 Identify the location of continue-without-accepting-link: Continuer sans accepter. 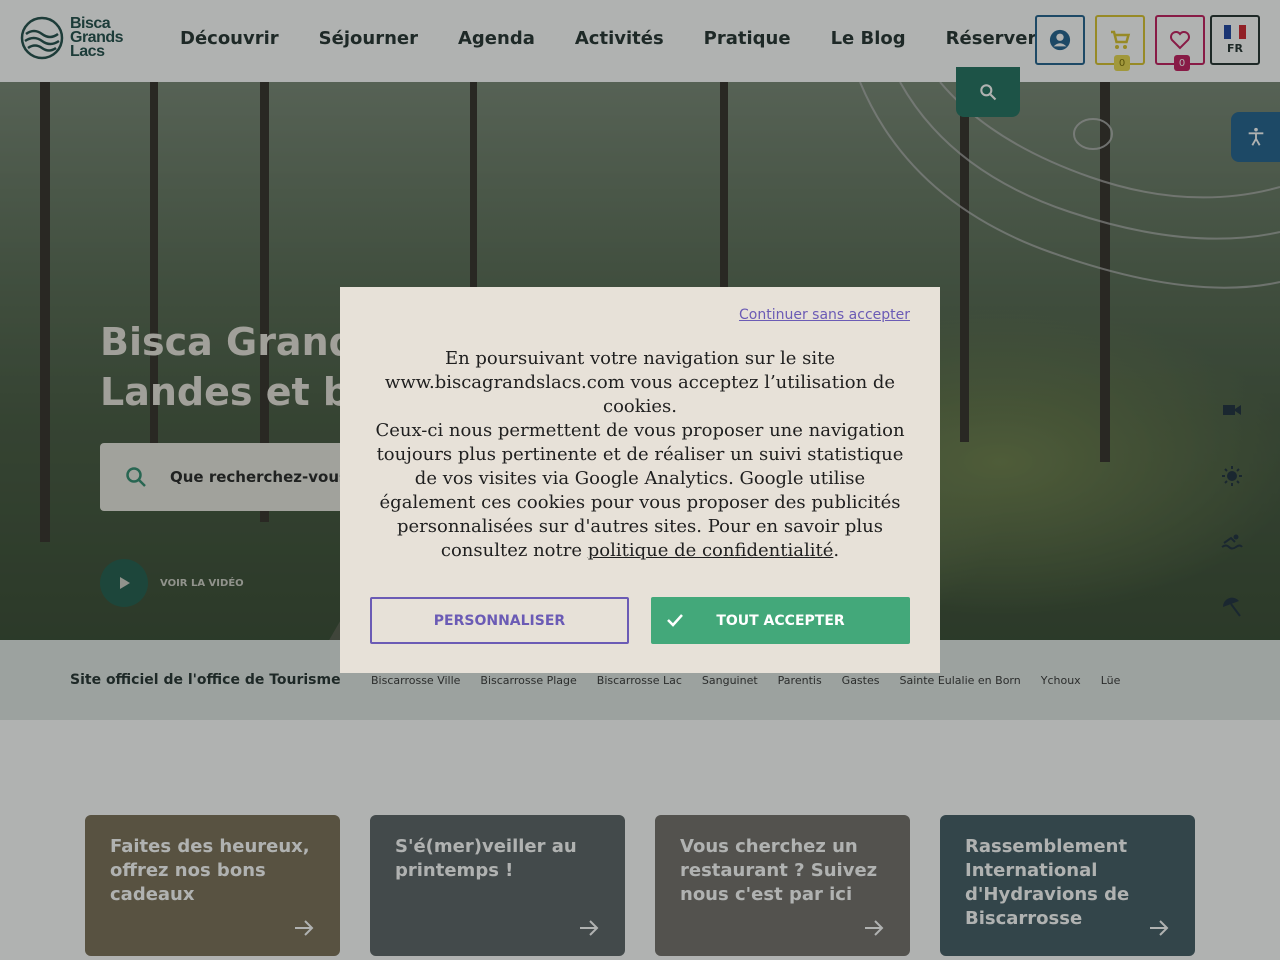
(824, 315).